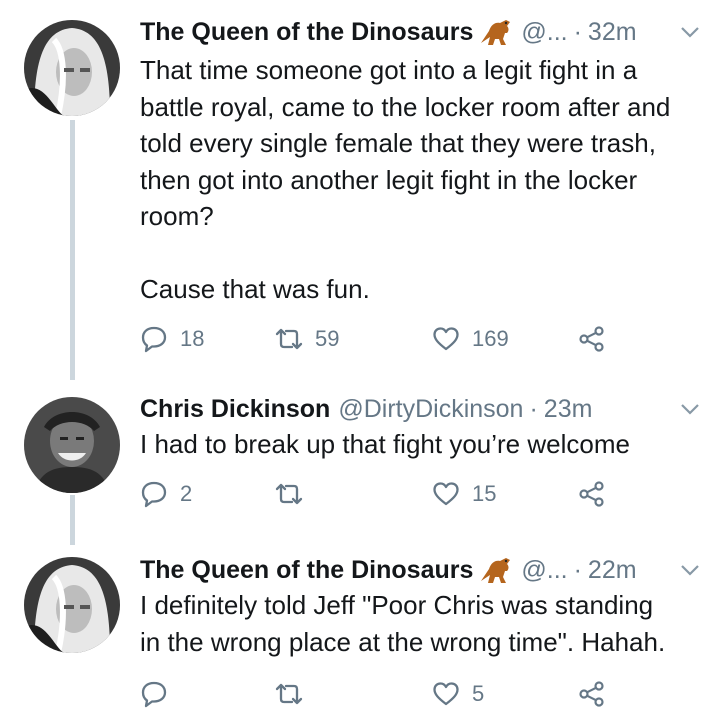  What do you see at coordinates (172, 339) in the screenshot?
I see `reply-button: 18` at bounding box center [172, 339].